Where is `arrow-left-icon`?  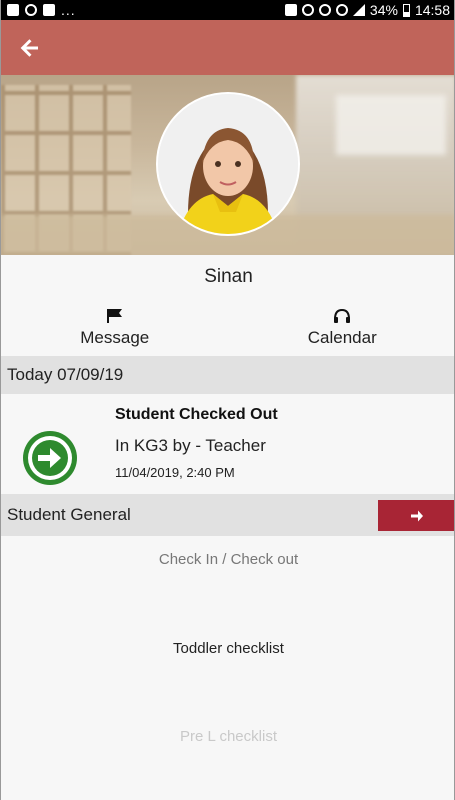
arrow-left-icon is located at coordinates (29, 47).